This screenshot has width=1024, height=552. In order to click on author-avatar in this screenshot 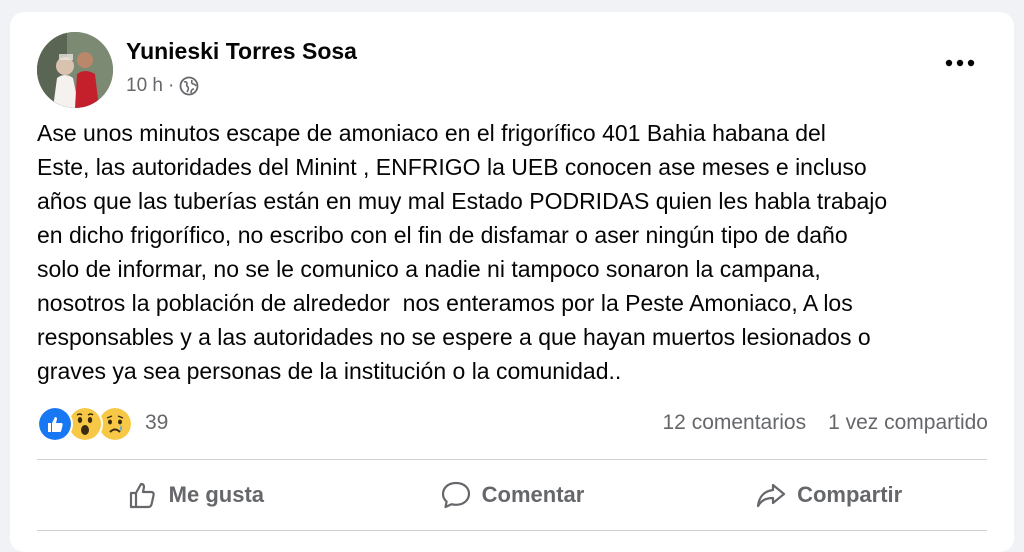, I will do `click(75, 70)`.